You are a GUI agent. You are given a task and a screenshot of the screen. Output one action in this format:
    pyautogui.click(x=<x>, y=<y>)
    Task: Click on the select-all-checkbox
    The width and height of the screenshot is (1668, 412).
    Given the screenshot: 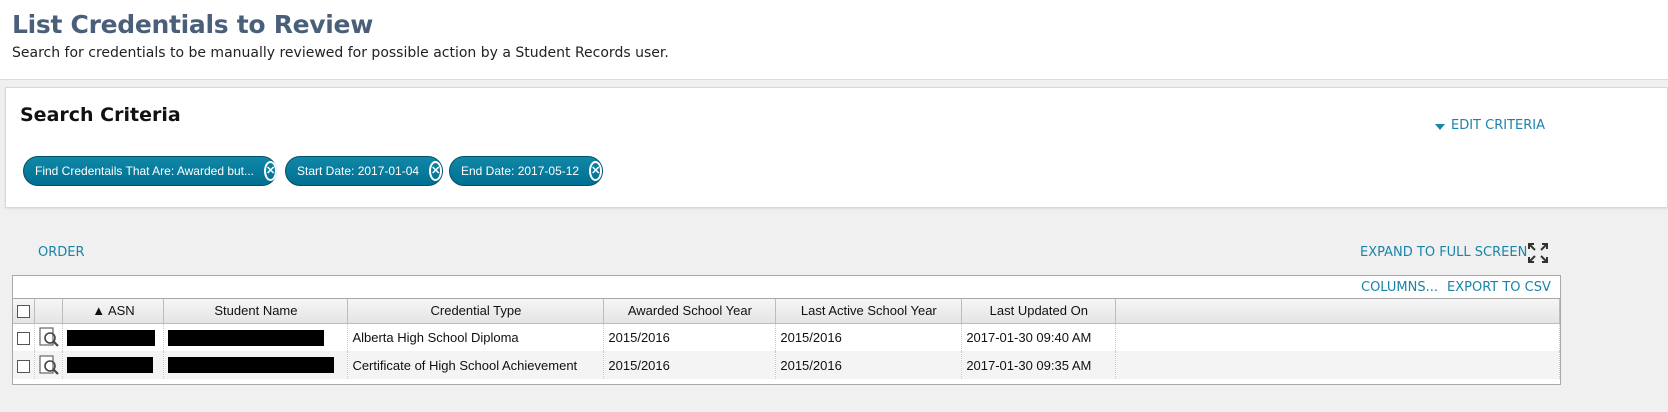 What is the action you would take?
    pyautogui.click(x=24, y=312)
    